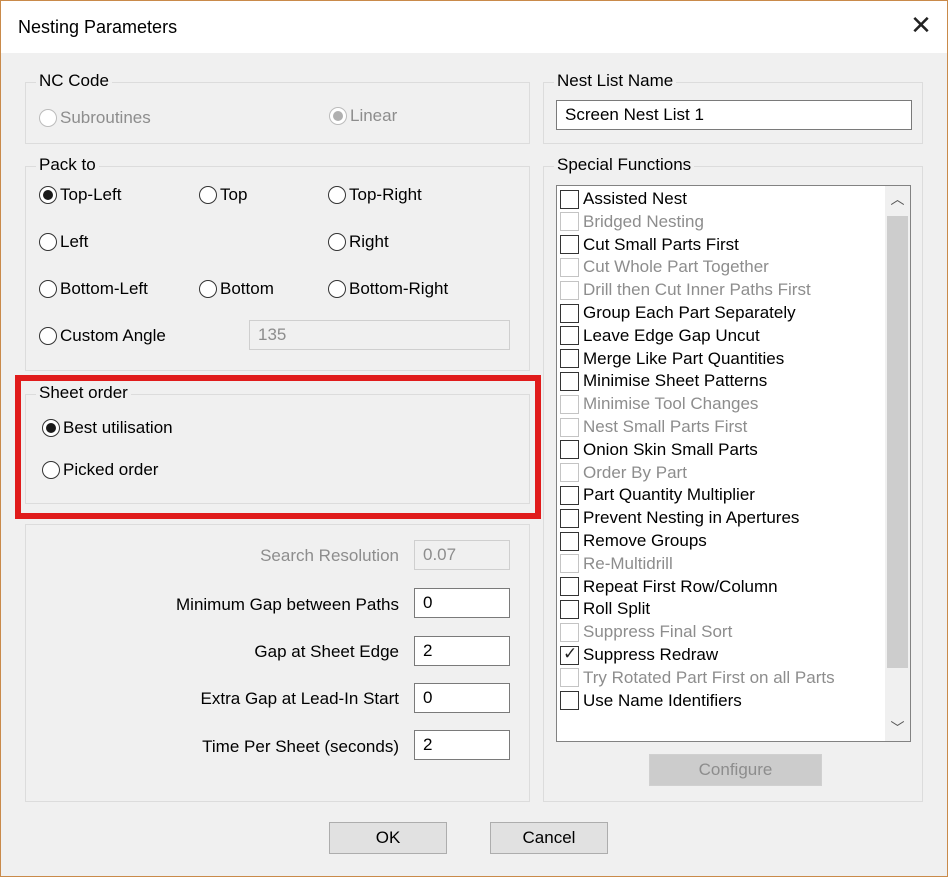 This screenshot has height=877, width=948. I want to click on custom-angle-input: 135, so click(379, 335).